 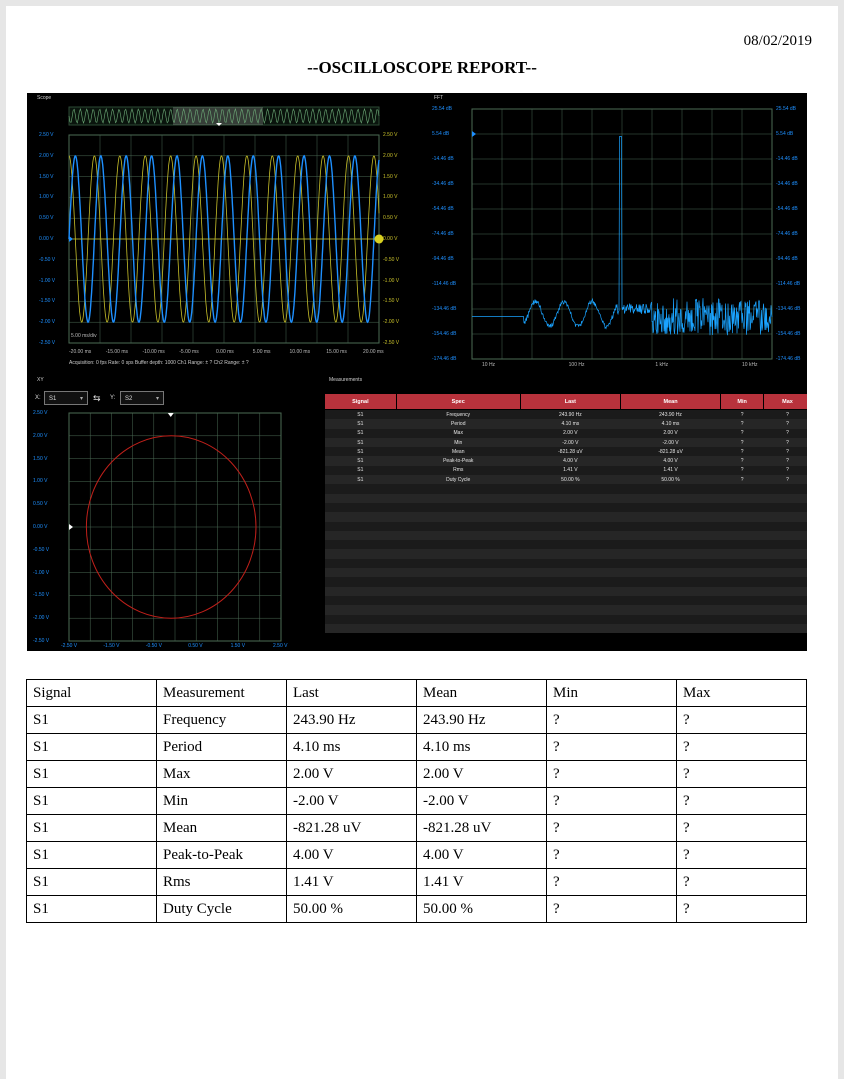 I want to click on measurements-panel-header: Spec, so click(x=458, y=402).